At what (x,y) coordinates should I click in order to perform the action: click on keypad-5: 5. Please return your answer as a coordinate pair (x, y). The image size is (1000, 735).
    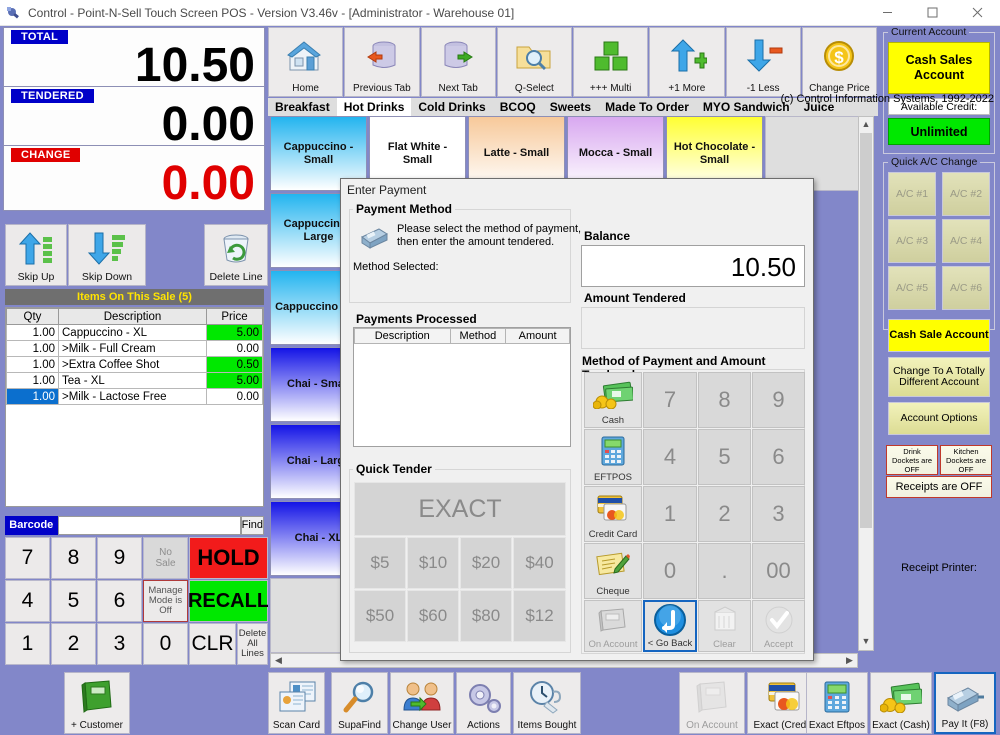
    Looking at the image, I should click on (73, 601).